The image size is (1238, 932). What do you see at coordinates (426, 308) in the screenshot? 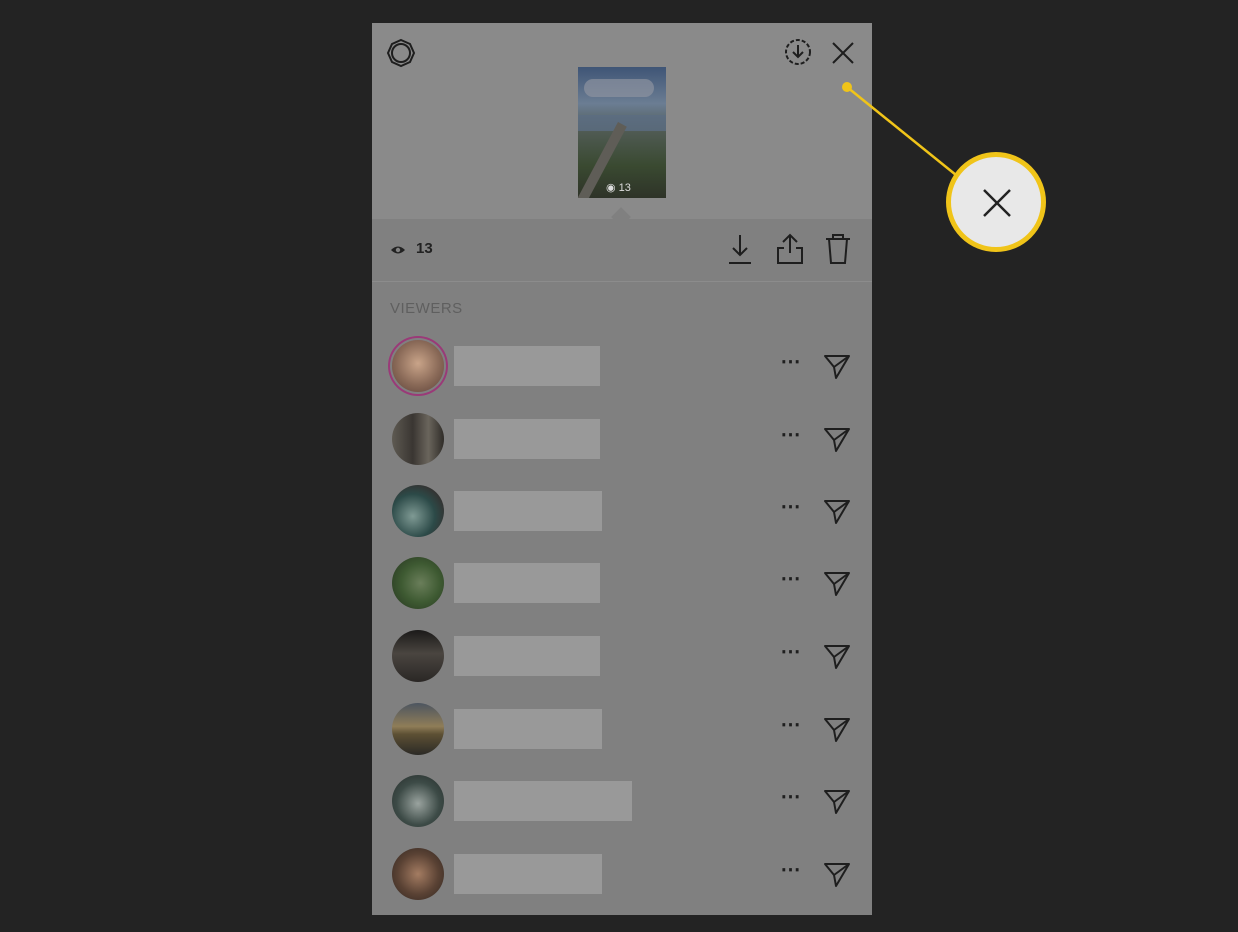
I see `viewers-heading: VIEWERS` at bounding box center [426, 308].